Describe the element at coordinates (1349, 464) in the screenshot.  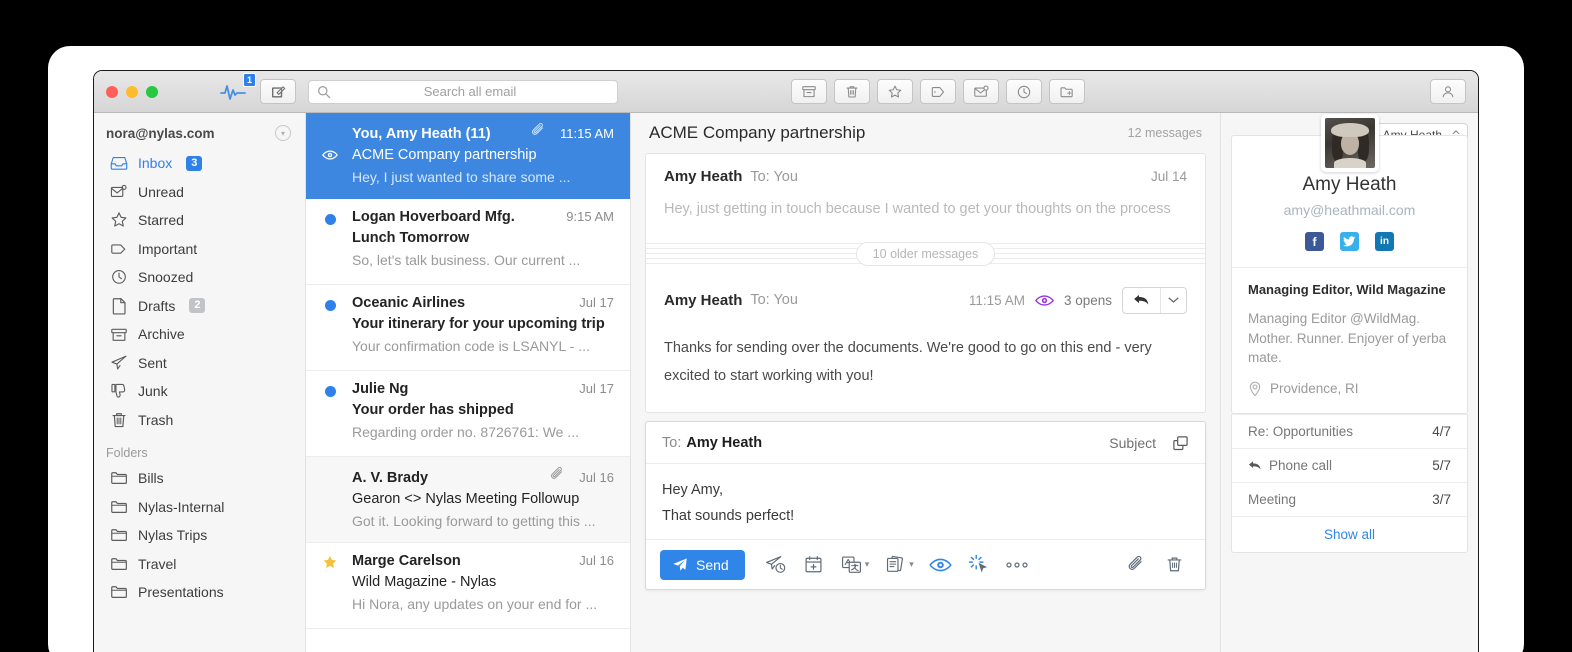
I see `contact-activity-item: Phone call 5/7` at that location.